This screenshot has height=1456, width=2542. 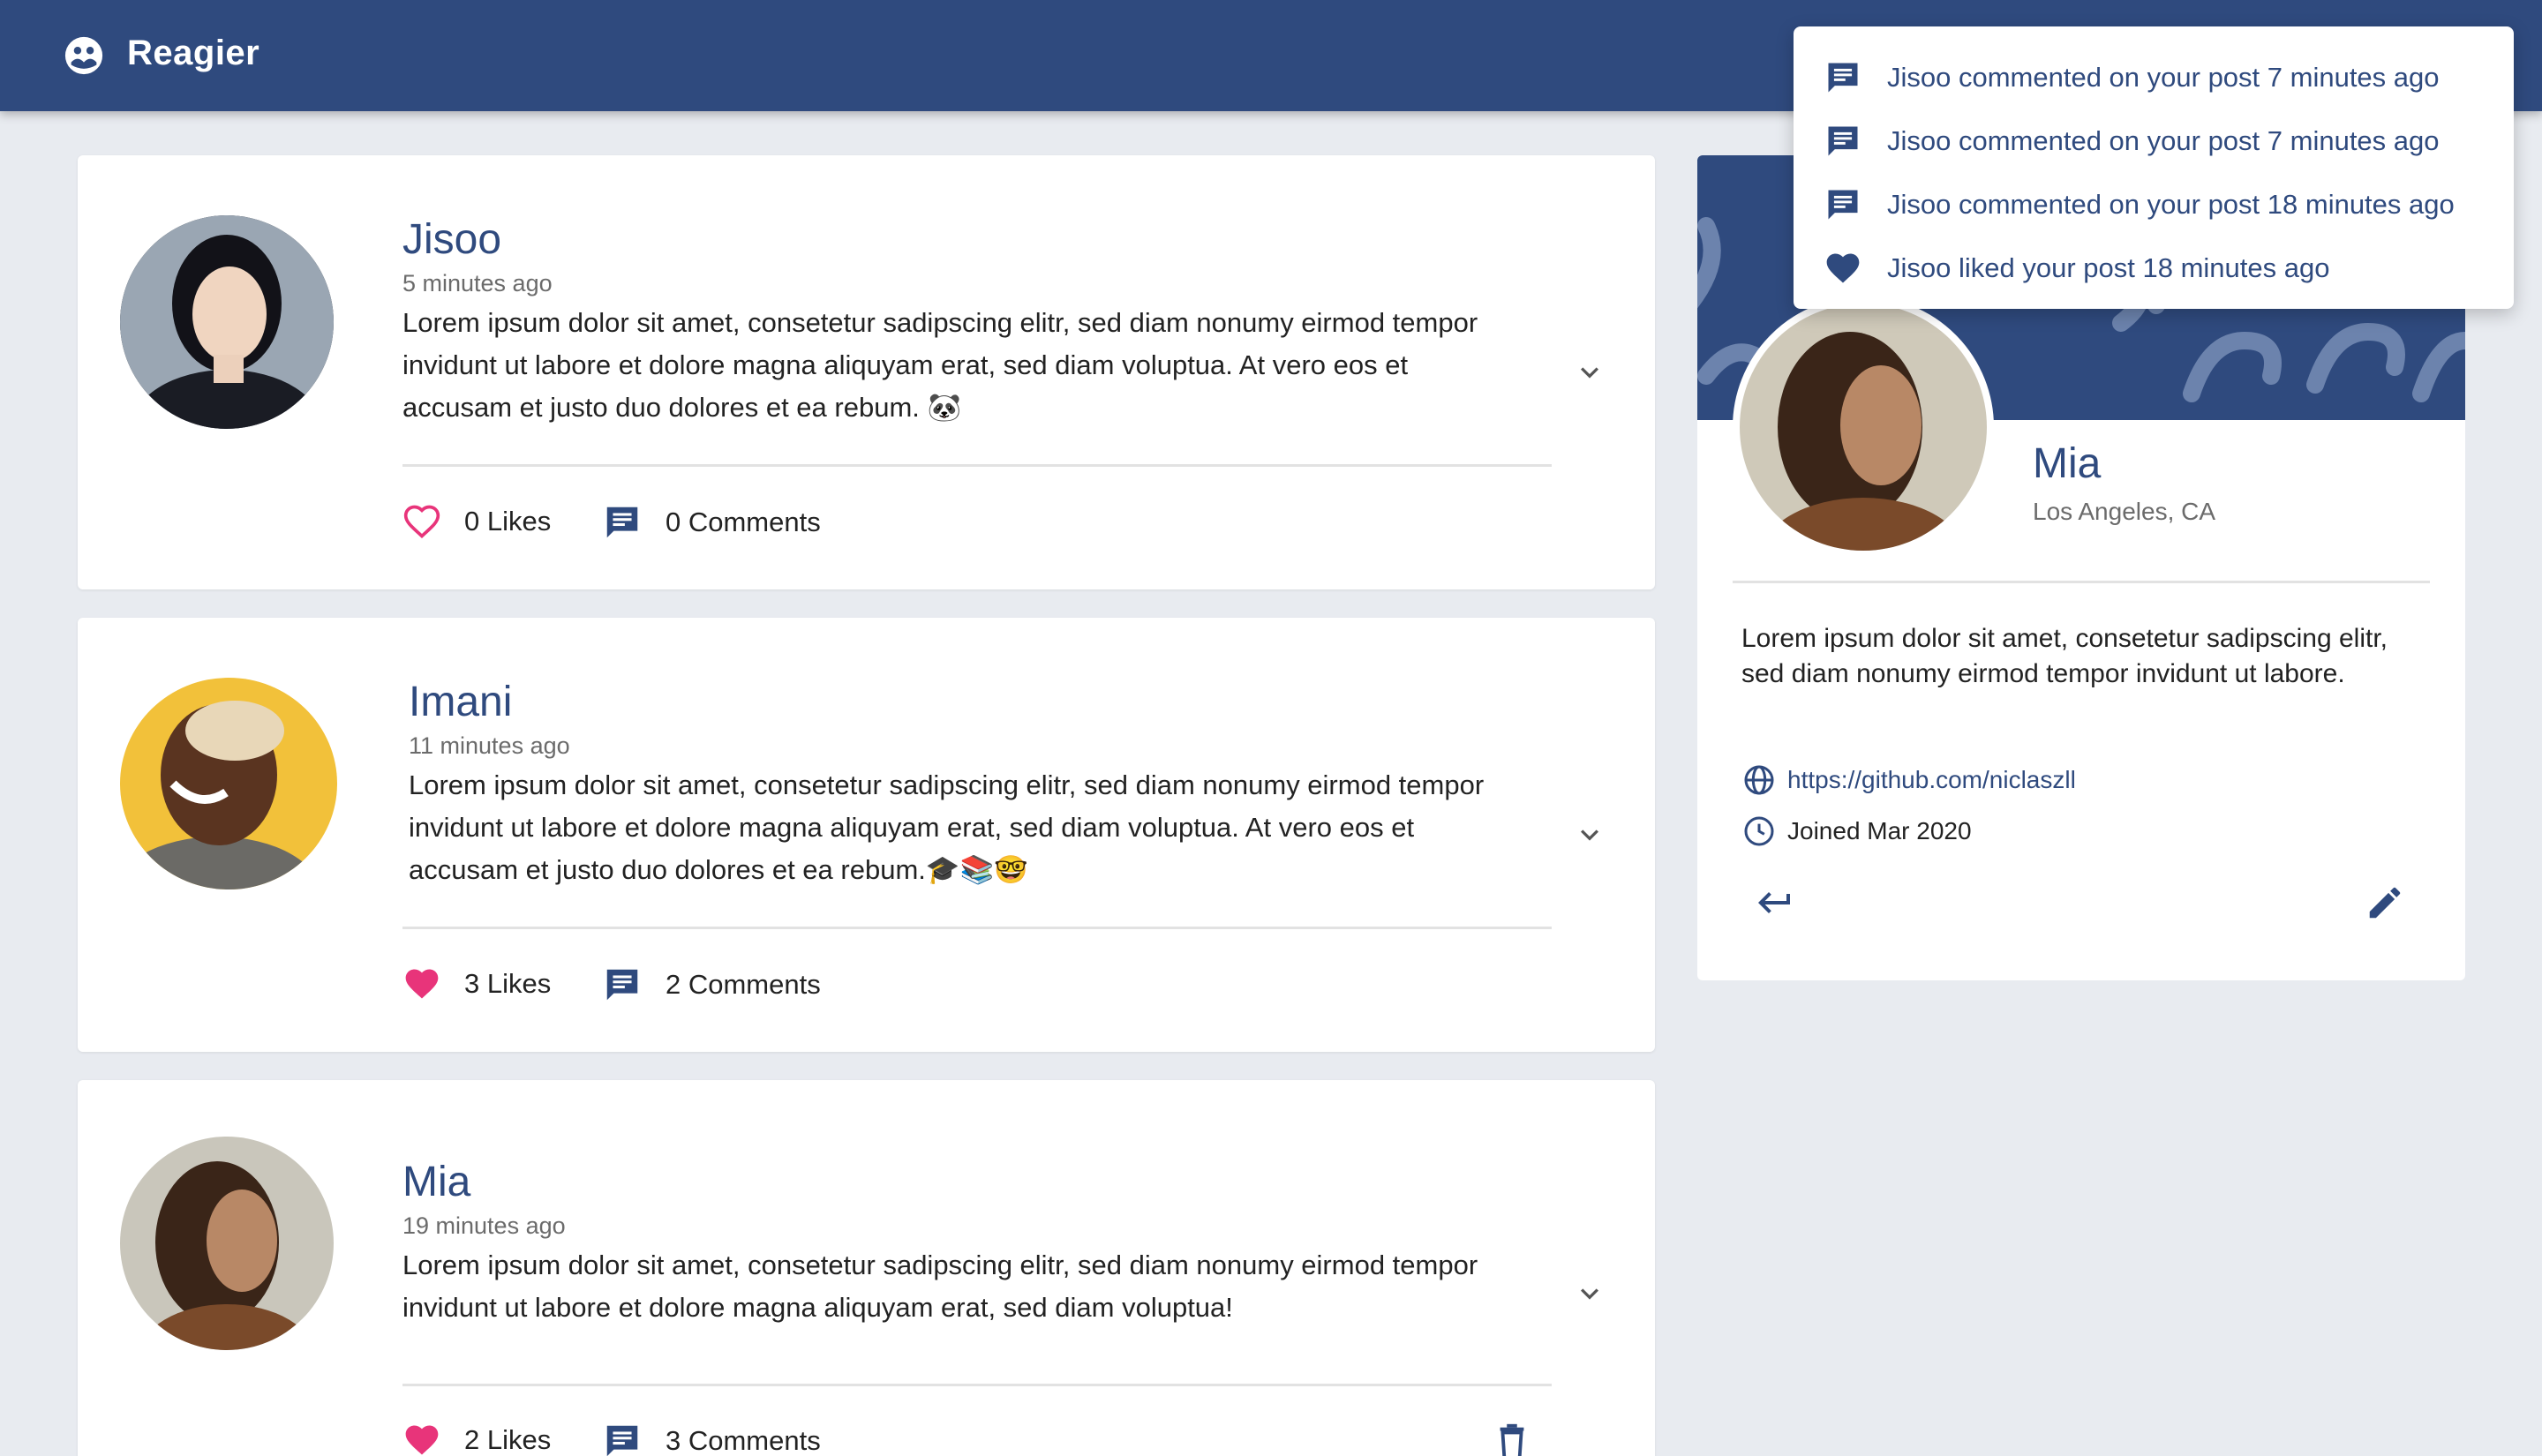 I want to click on clock-icon, so click(x=1759, y=831).